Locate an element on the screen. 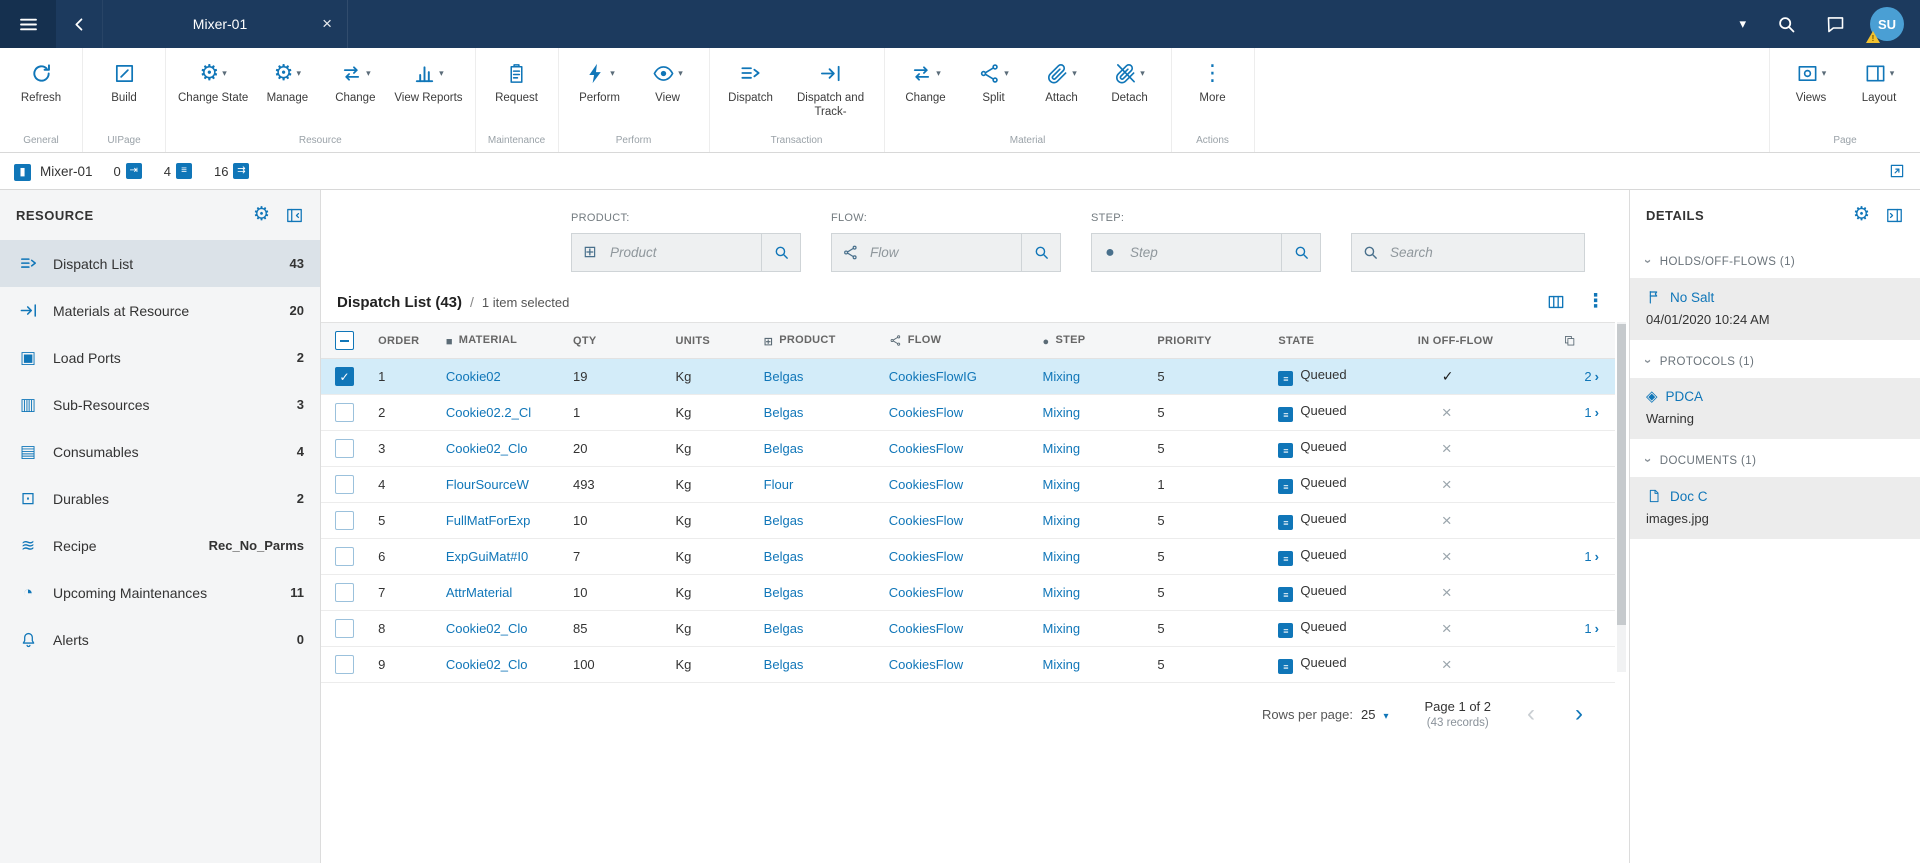 The height and width of the screenshot is (863, 1920). section-header-holds-off-flows-1: › HOLDS/OFF-FLOWS (1) is located at coordinates (1775, 259).